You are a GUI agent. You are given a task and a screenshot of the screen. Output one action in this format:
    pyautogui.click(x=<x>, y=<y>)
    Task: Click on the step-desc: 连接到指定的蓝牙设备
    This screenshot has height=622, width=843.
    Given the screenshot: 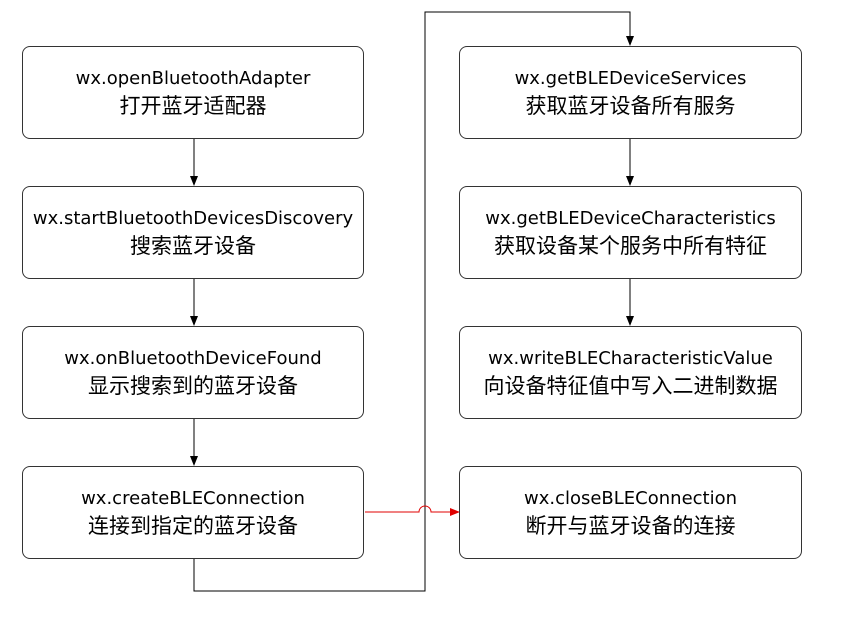 What is the action you would take?
    pyautogui.click(x=193, y=525)
    